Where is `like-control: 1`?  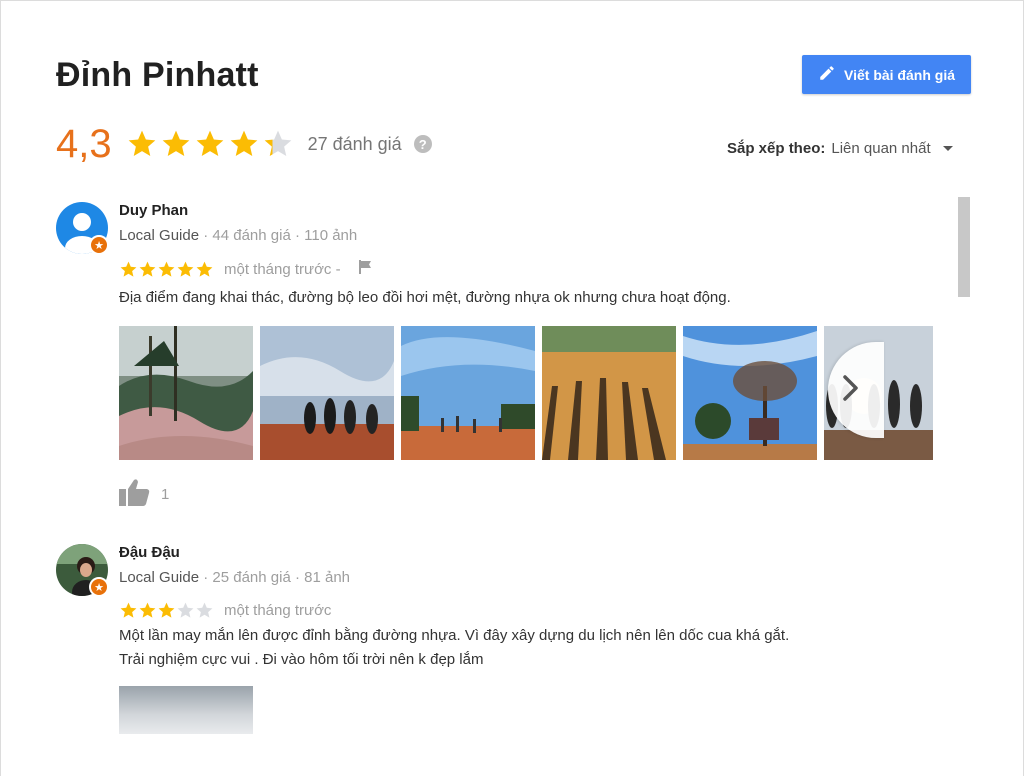
like-control: 1 is located at coordinates (144, 494).